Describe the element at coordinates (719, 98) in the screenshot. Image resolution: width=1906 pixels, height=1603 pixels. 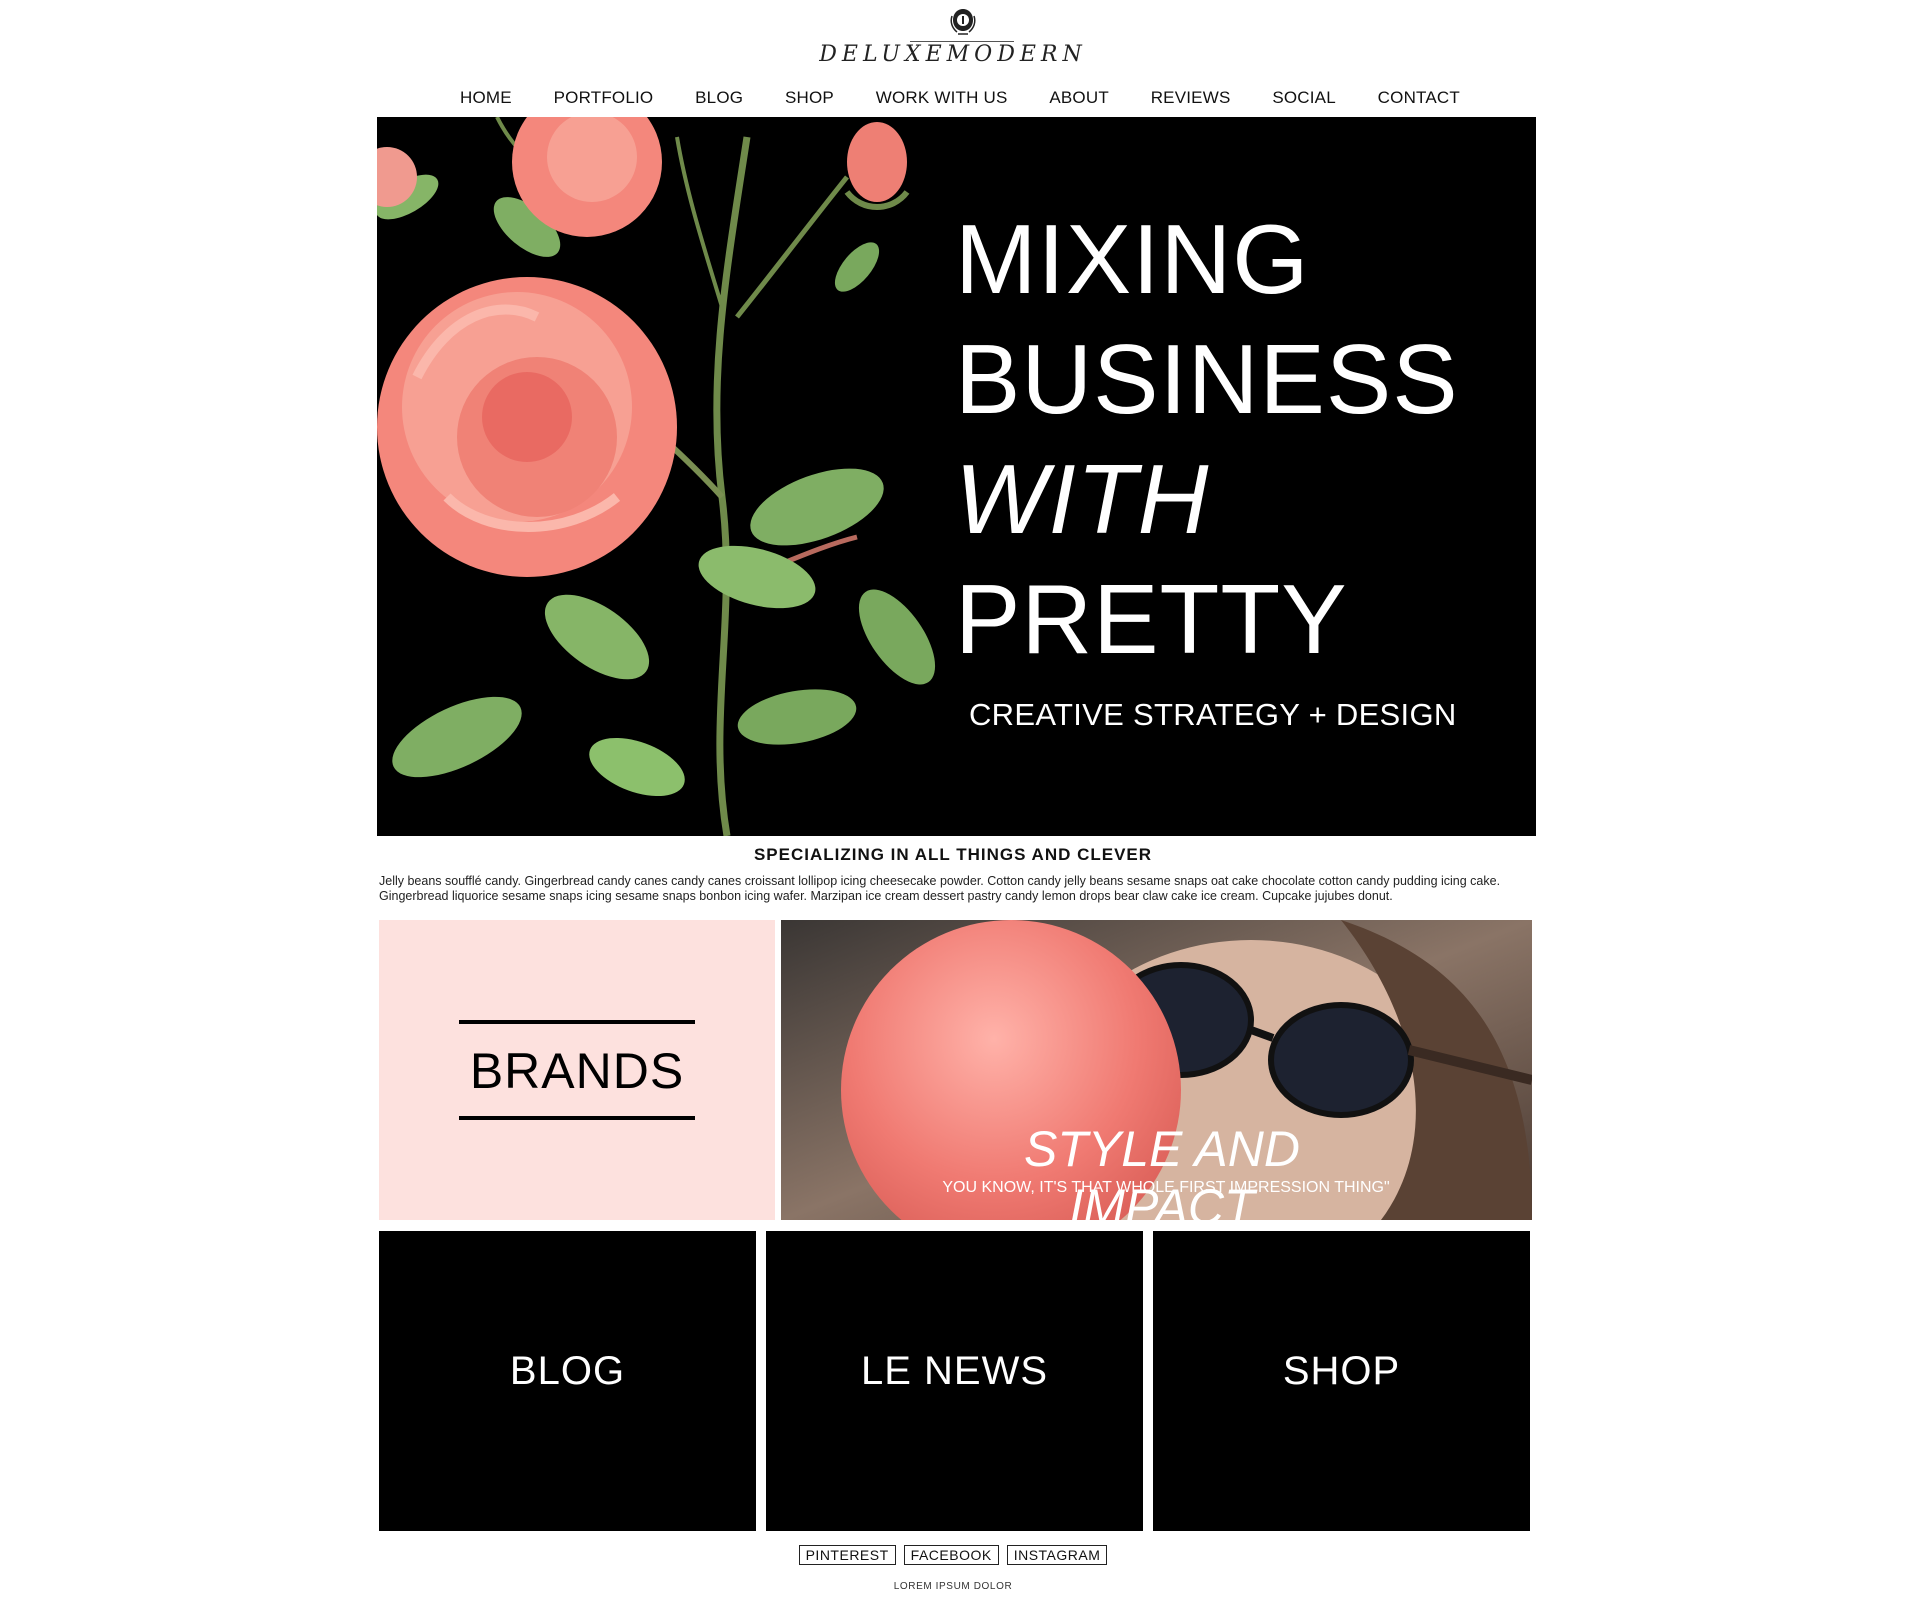
I see `nav-blog: BLOG` at that location.